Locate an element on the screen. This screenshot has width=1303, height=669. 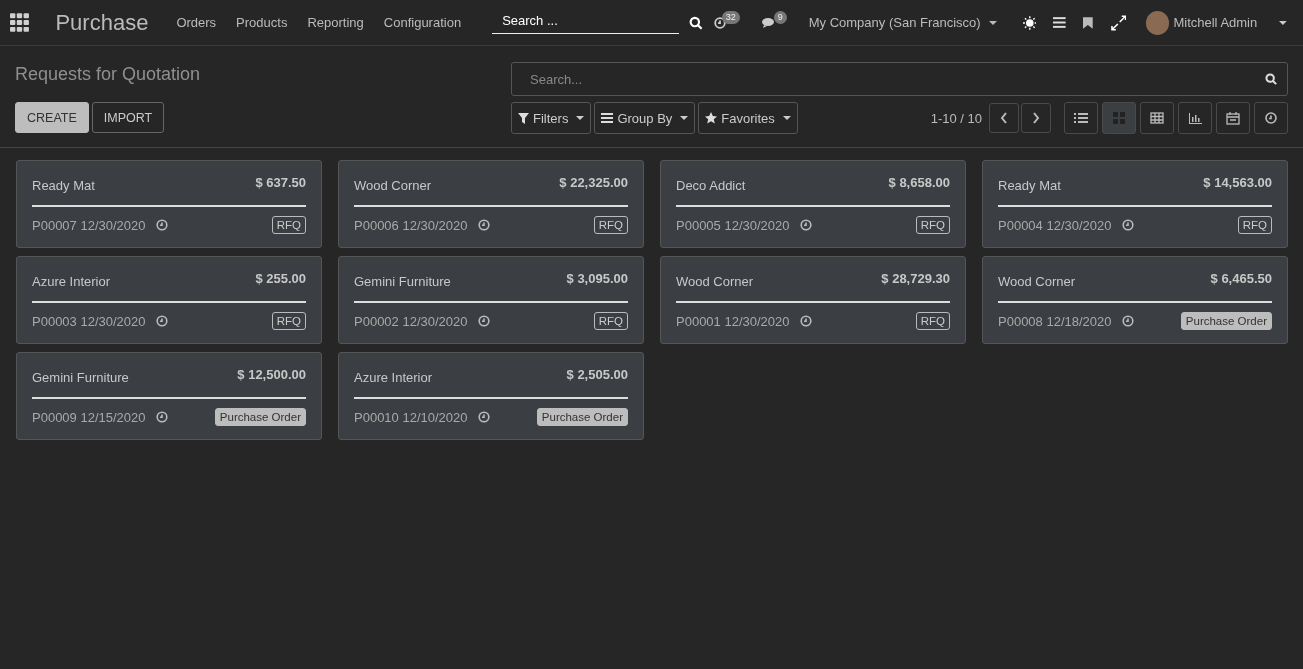
user-name: Mitchell Admin is located at coordinates (1215, 22).